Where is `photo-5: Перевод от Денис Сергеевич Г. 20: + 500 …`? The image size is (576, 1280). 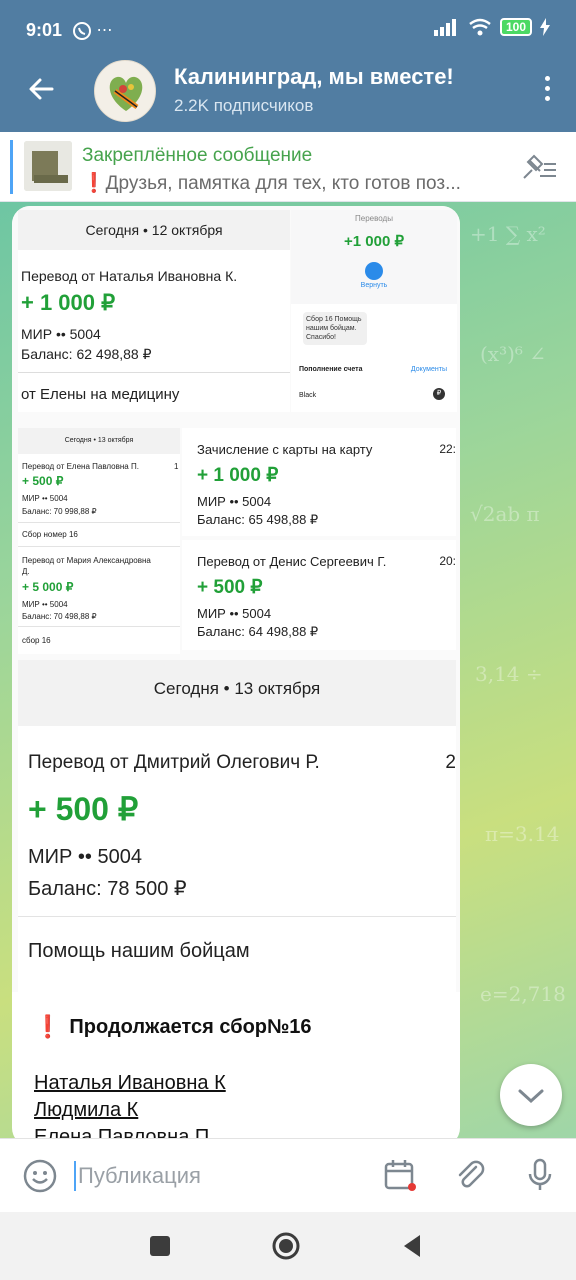
photo-5: Перевод от Денис Сергеевич Г. 20: + 500 … is located at coordinates (319, 595).